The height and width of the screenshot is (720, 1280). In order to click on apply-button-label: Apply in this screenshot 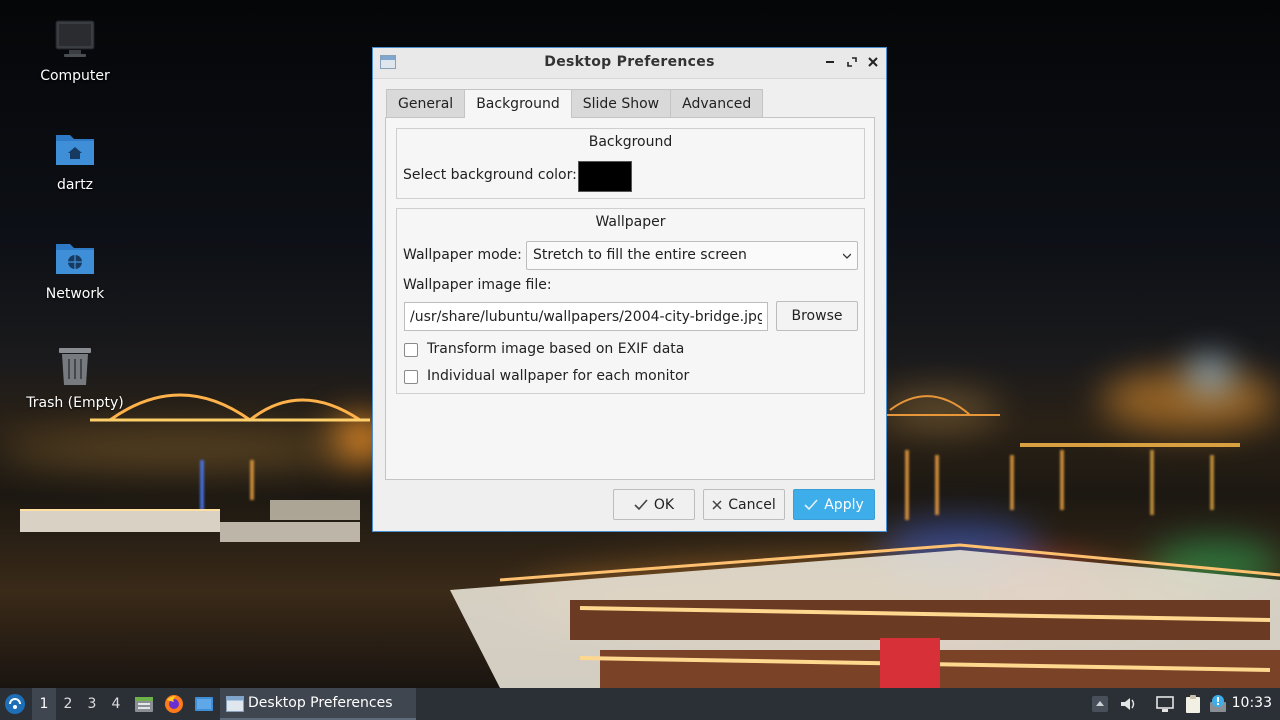, I will do `click(844, 504)`.